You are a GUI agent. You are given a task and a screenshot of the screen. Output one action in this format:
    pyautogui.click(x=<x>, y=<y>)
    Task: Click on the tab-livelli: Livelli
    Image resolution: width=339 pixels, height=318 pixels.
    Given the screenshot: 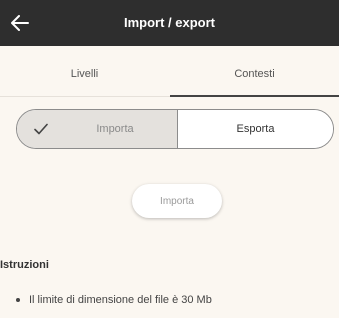 What is the action you would take?
    pyautogui.click(x=84, y=71)
    